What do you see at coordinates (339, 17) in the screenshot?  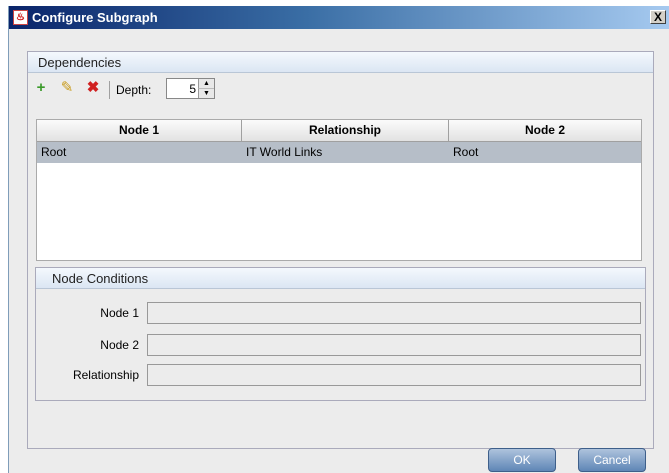 I see `title-bar: ♨ Configure Subgraph X` at bounding box center [339, 17].